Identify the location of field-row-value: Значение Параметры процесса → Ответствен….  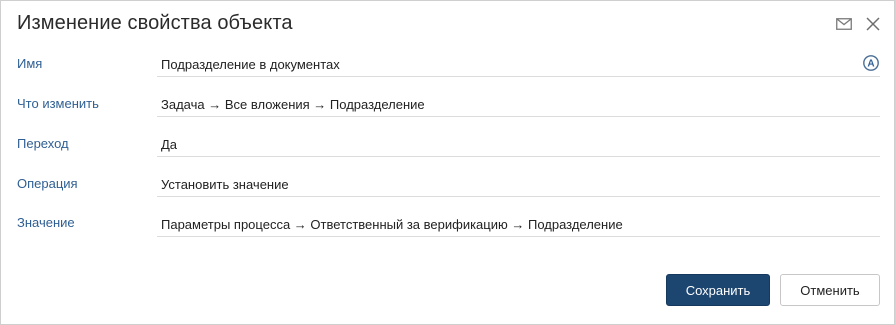
(448, 235).